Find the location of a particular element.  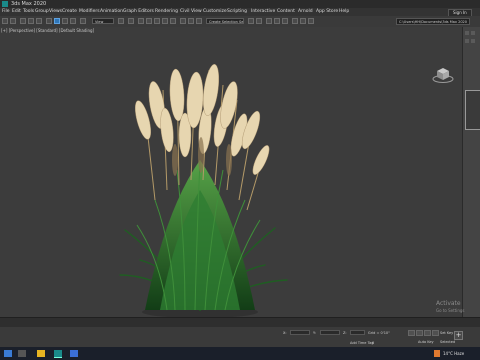

coord-y-label: Y: is located at coordinates (314, 333).